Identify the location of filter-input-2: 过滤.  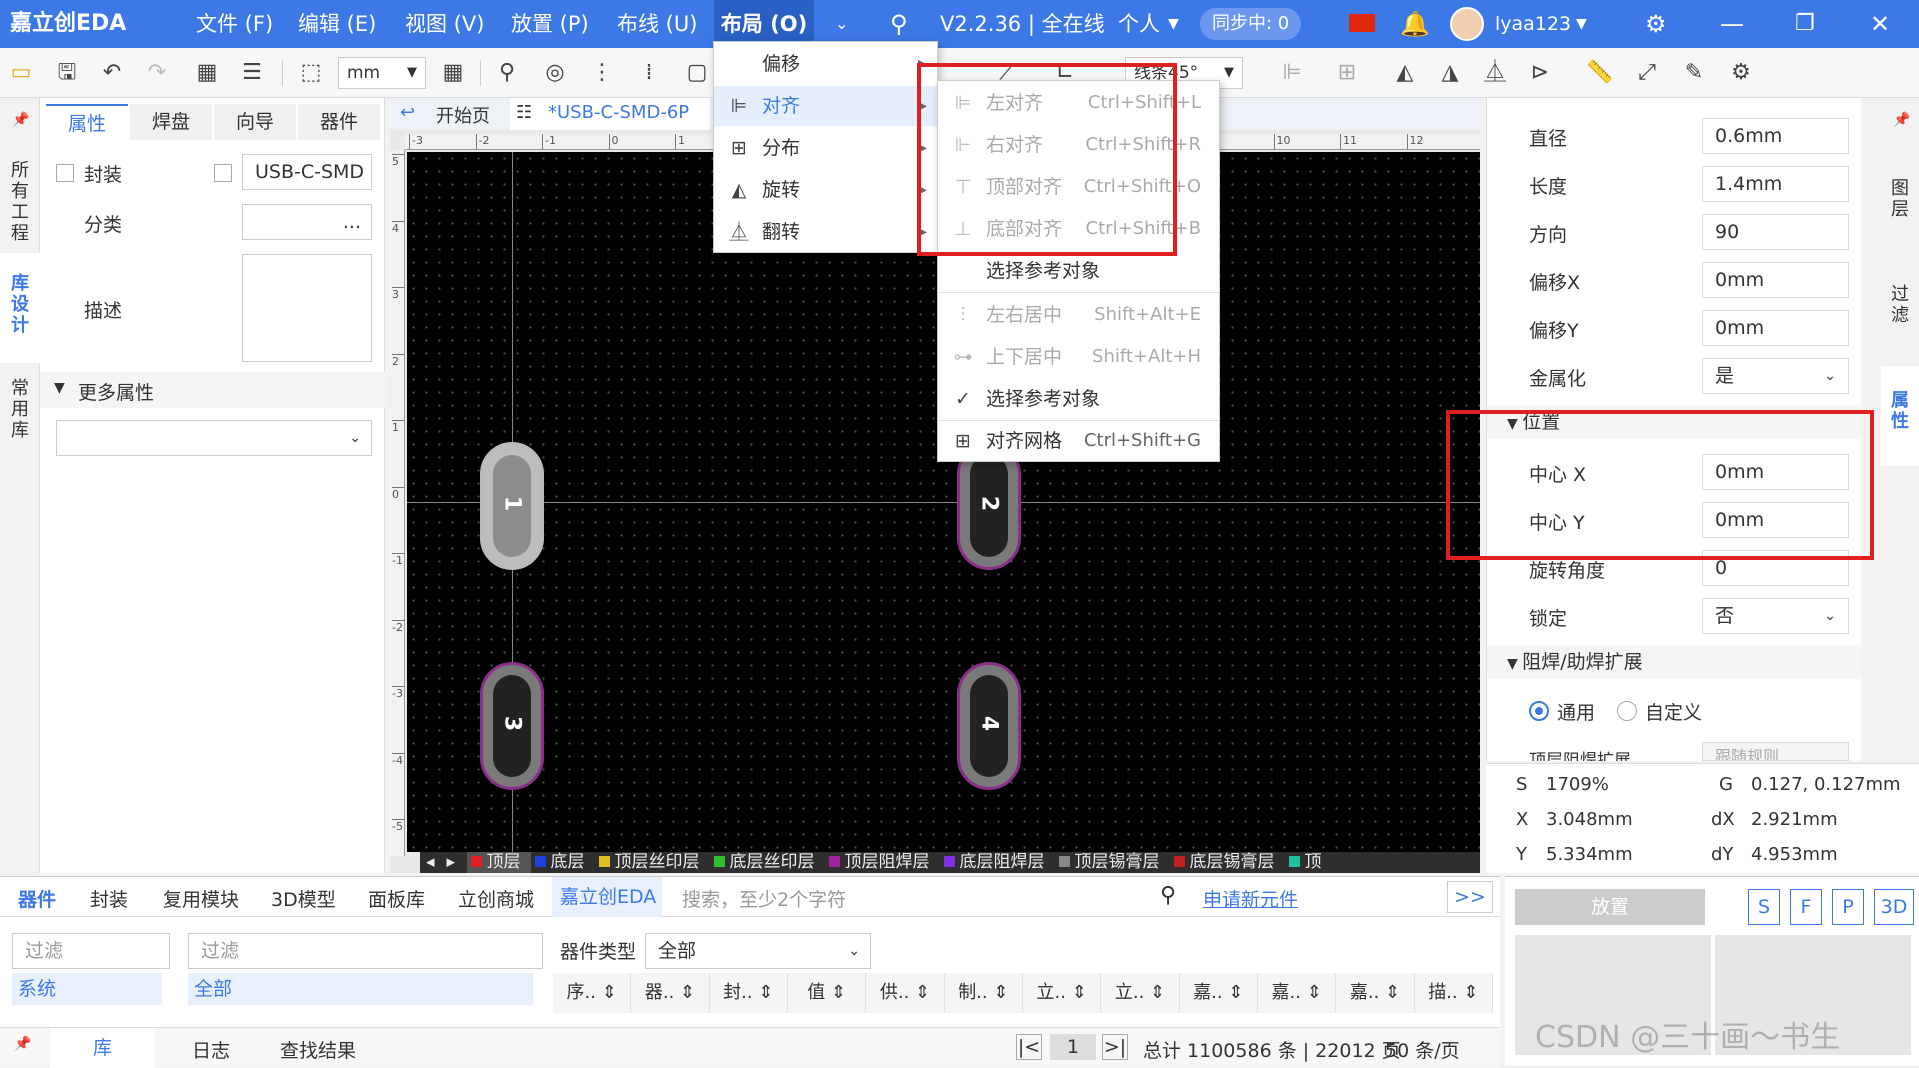
(365, 951).